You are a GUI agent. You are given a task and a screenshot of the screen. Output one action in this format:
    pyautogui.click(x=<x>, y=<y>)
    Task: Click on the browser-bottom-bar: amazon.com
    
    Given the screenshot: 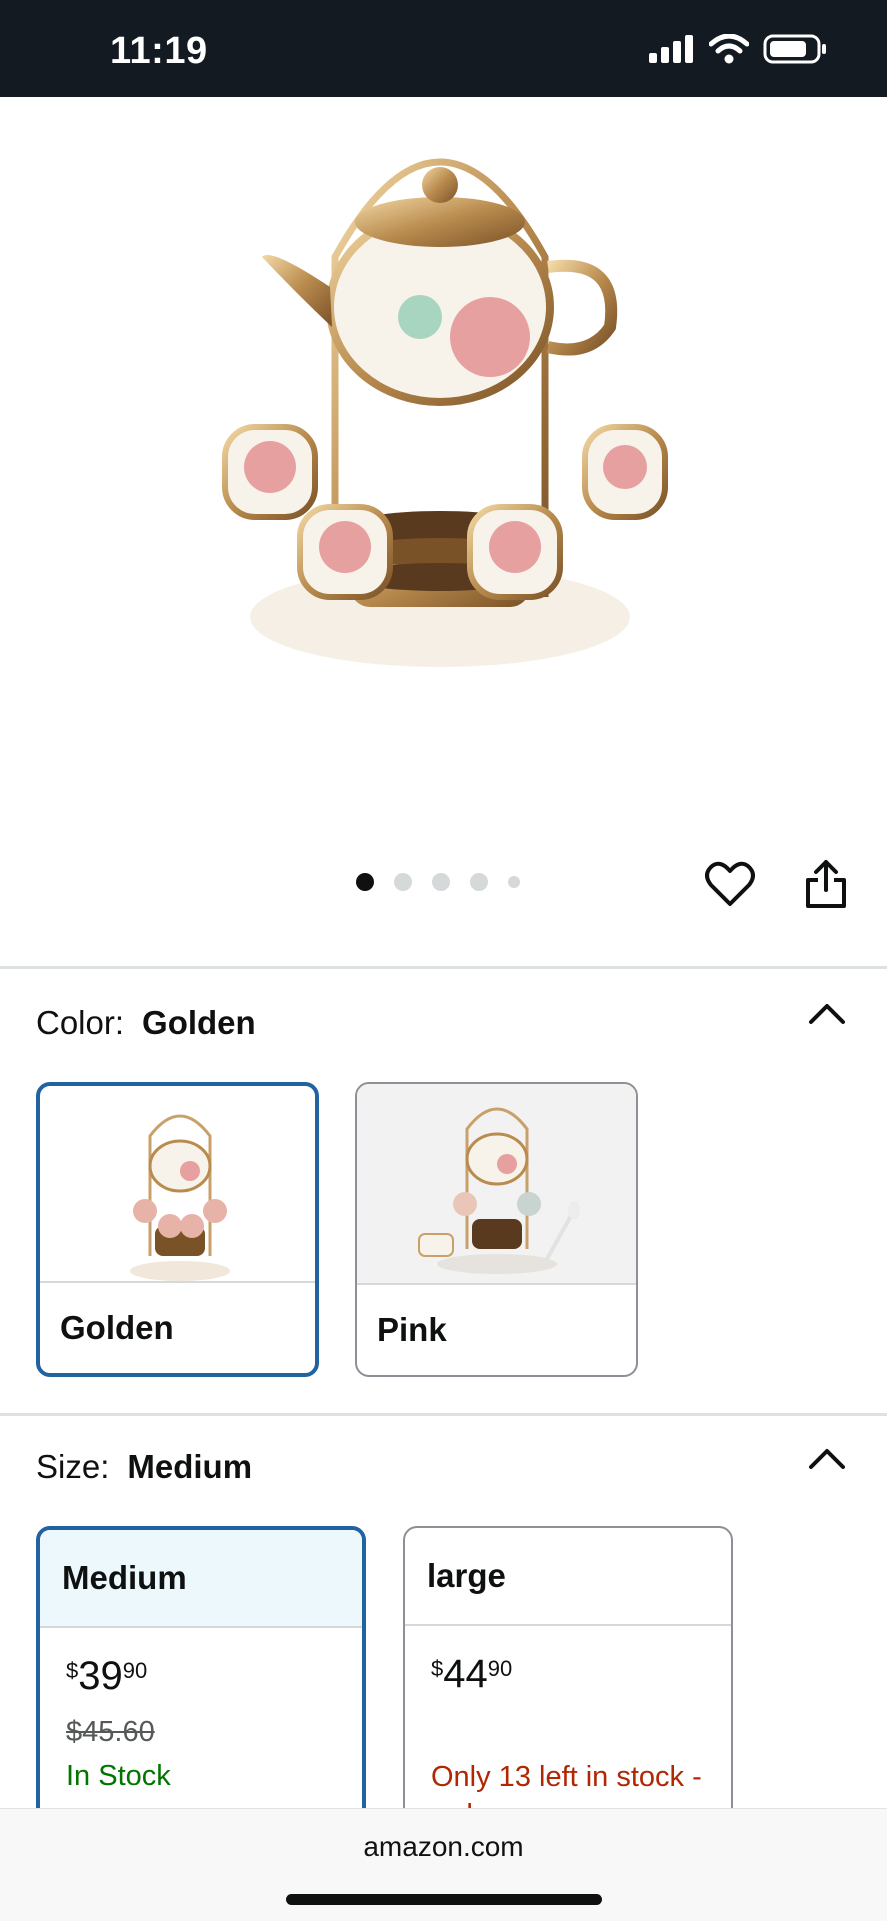 What is the action you would take?
    pyautogui.click(x=443, y=1864)
    